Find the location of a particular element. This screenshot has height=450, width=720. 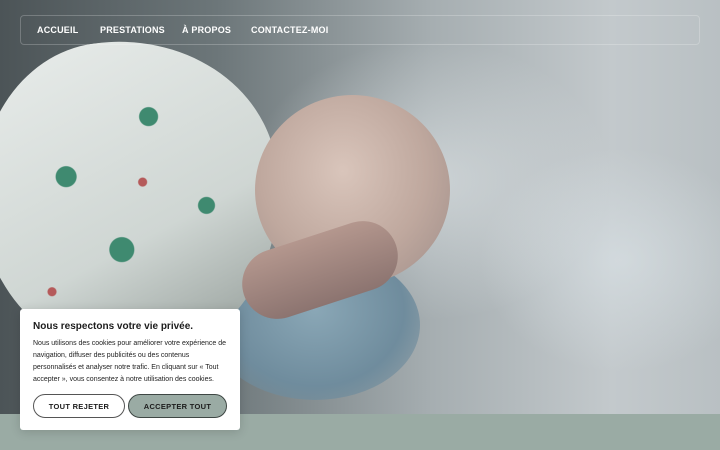

nav-item-a-propos: À PROPOS is located at coordinates (206, 30).